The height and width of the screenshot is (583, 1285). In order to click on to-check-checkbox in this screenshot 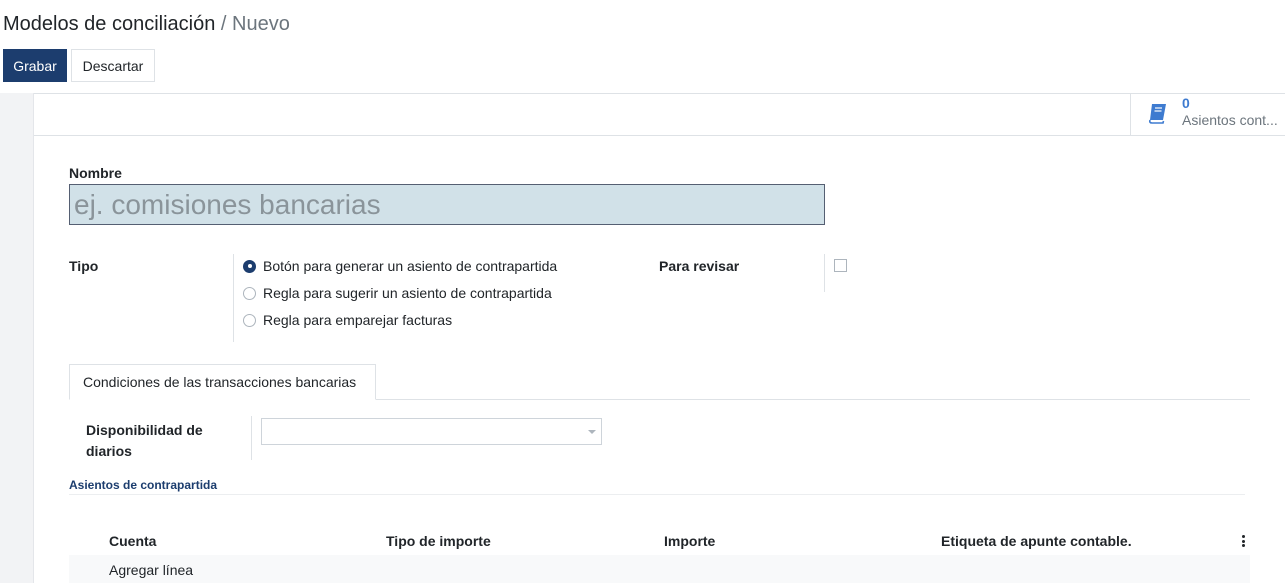, I will do `click(840, 265)`.